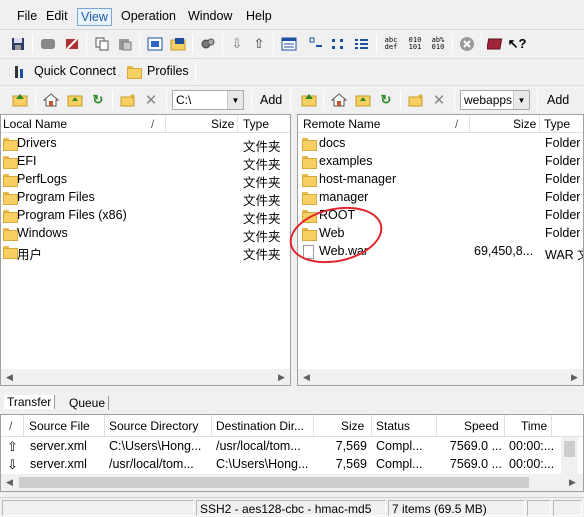 Image resolution: width=584 pixels, height=517 pixels. I want to click on remote-path-combo: webapps ▼, so click(495, 100).